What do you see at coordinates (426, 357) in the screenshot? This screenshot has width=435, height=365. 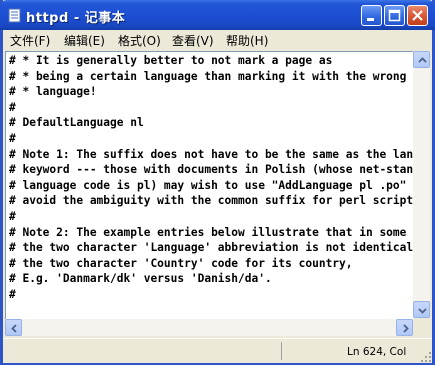 I see `resize-grip-icon` at bounding box center [426, 357].